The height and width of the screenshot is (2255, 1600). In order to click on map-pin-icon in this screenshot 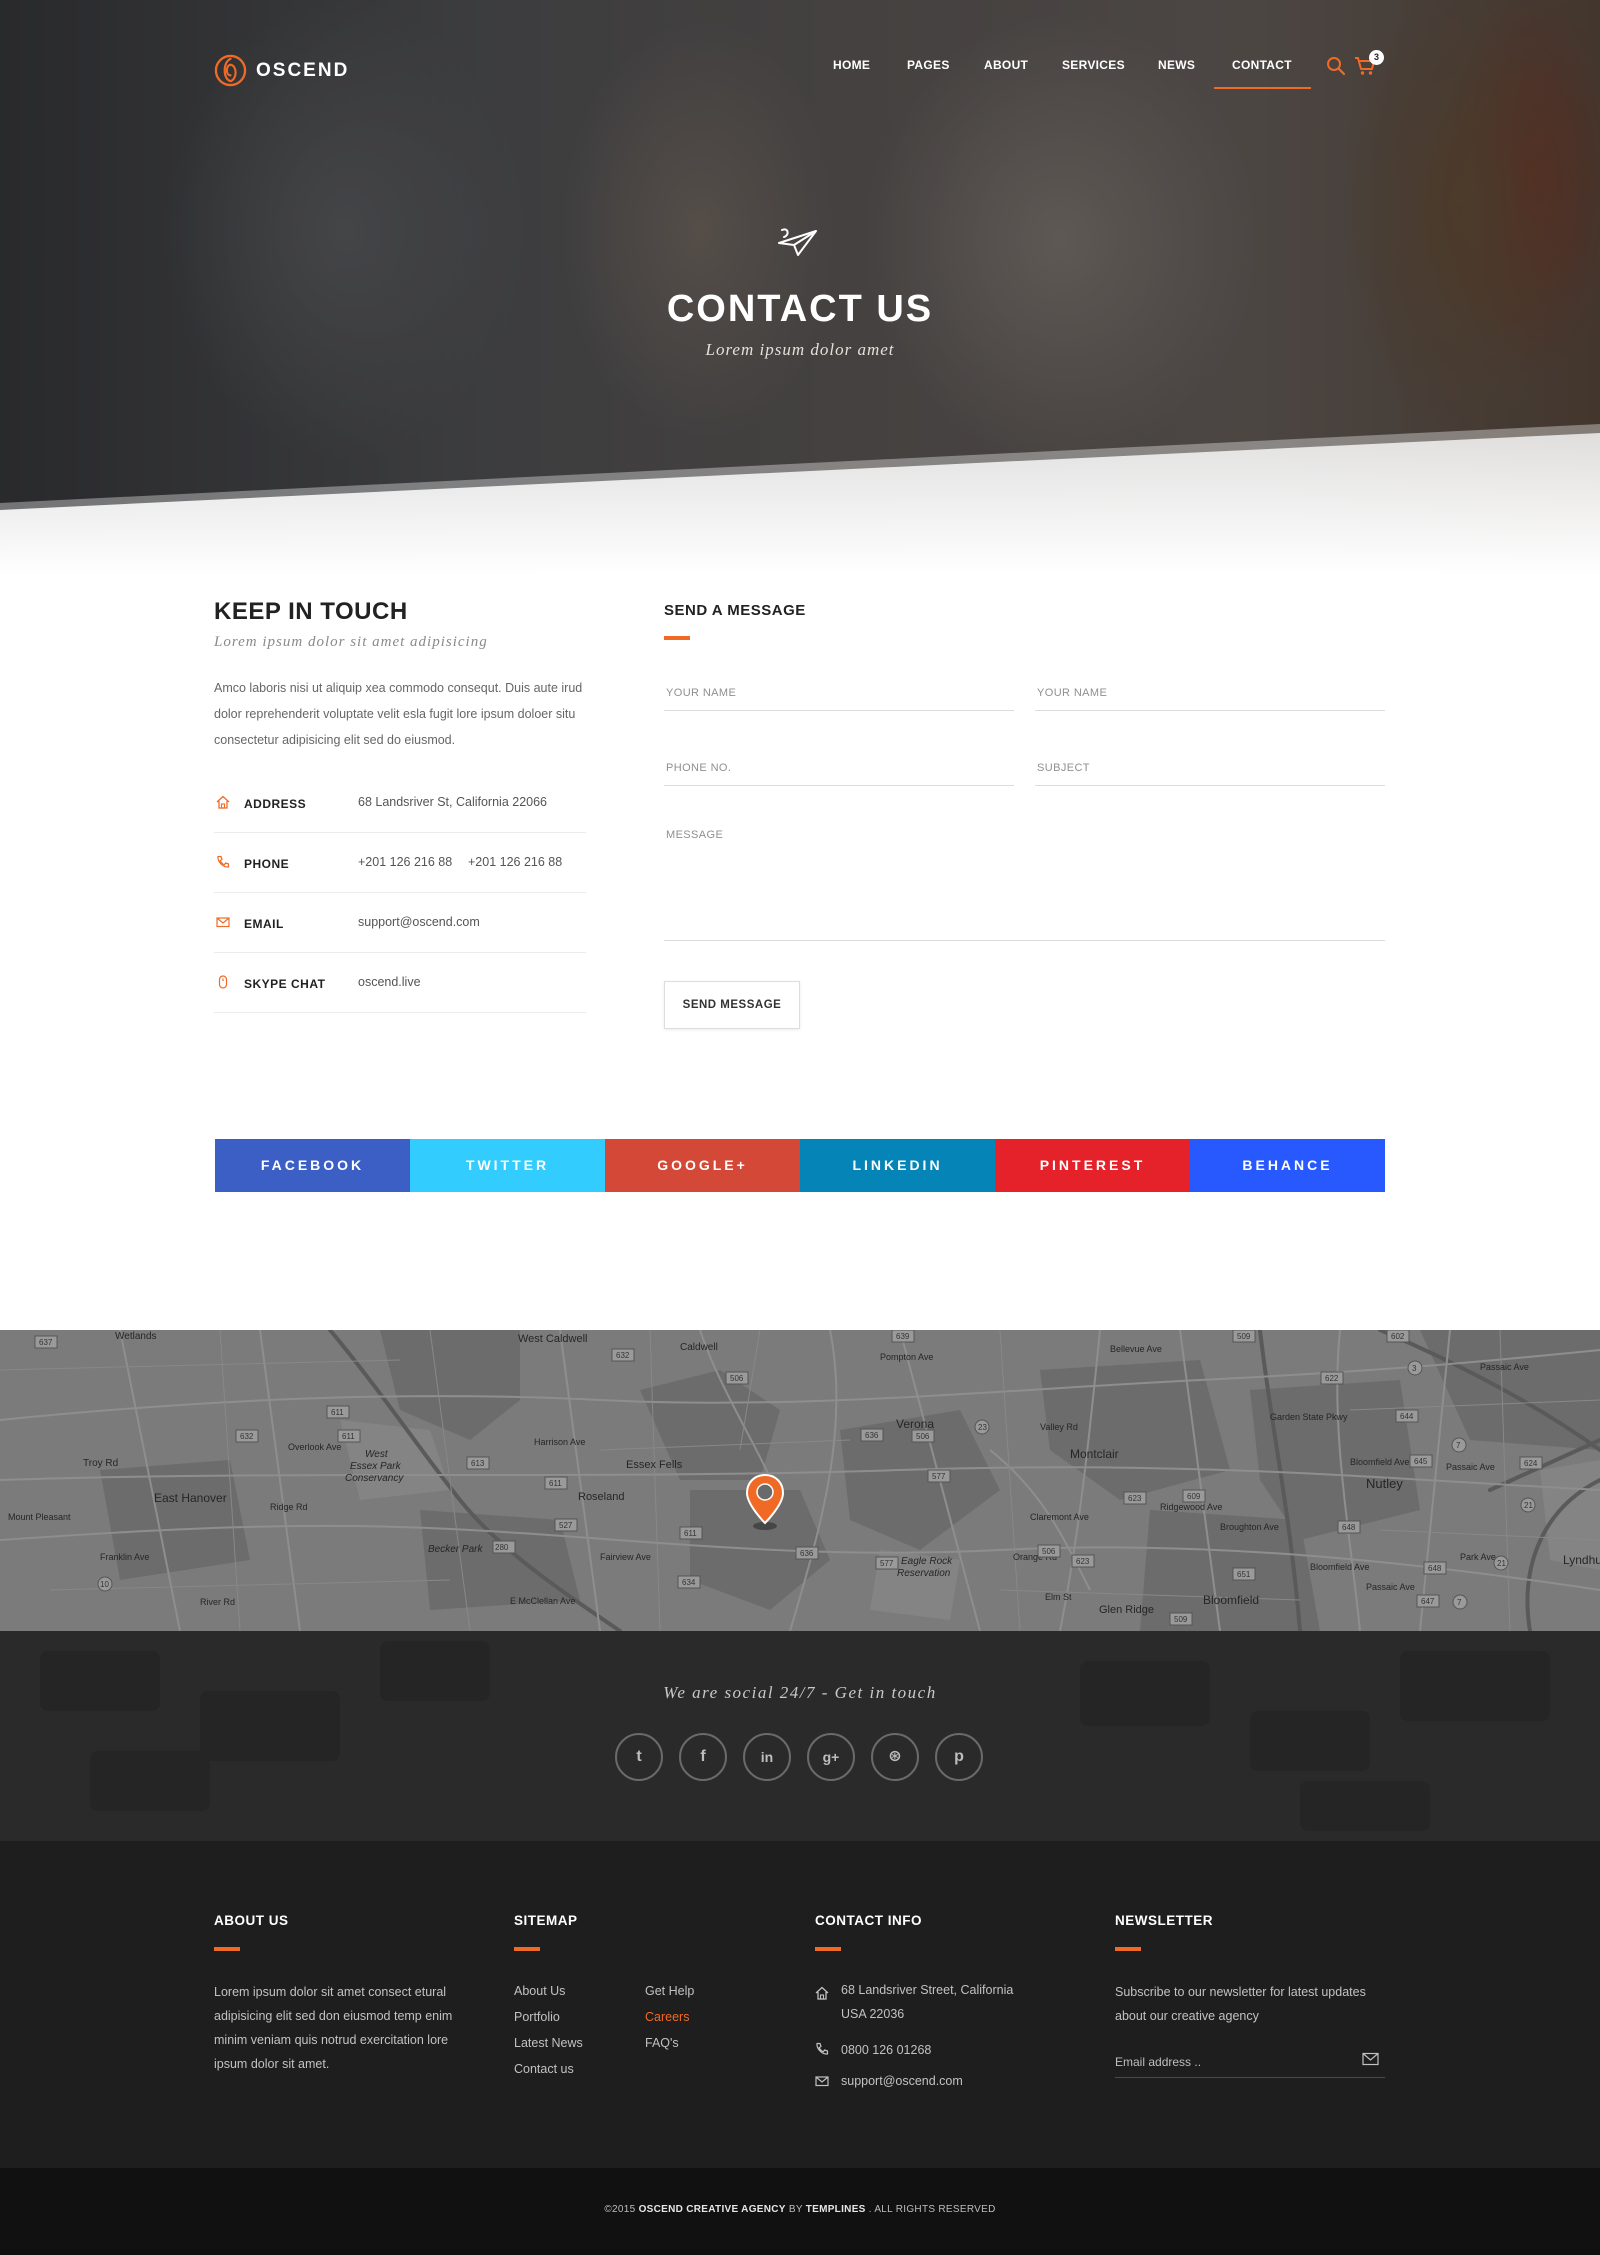, I will do `click(765, 1502)`.